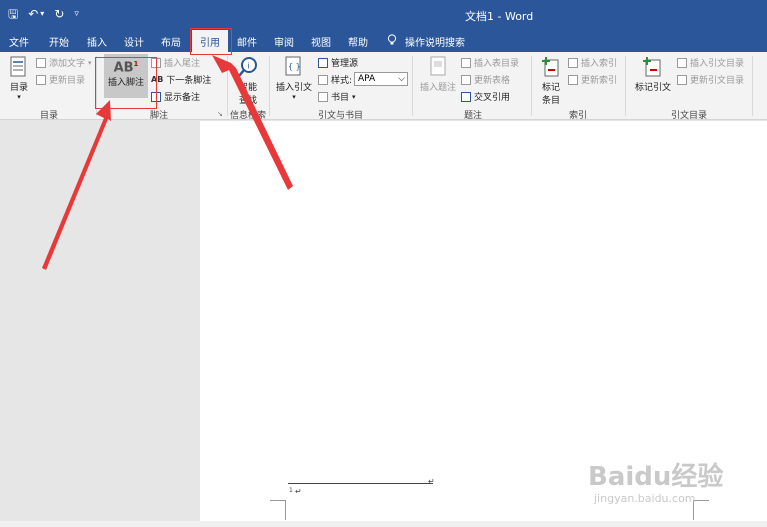  What do you see at coordinates (76, 185) in the screenshot?
I see `arrow-to-insert-footnote` at bounding box center [76, 185].